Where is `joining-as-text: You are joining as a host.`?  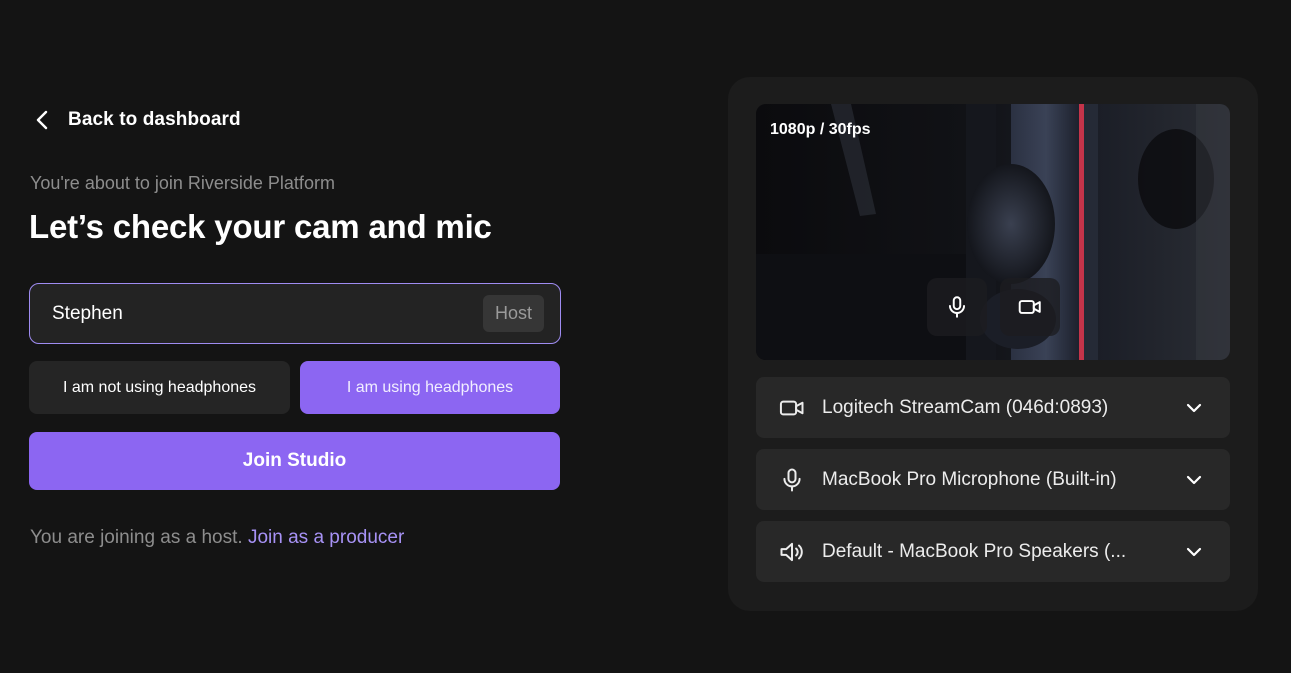 joining-as-text: You are joining as a host. is located at coordinates (136, 537).